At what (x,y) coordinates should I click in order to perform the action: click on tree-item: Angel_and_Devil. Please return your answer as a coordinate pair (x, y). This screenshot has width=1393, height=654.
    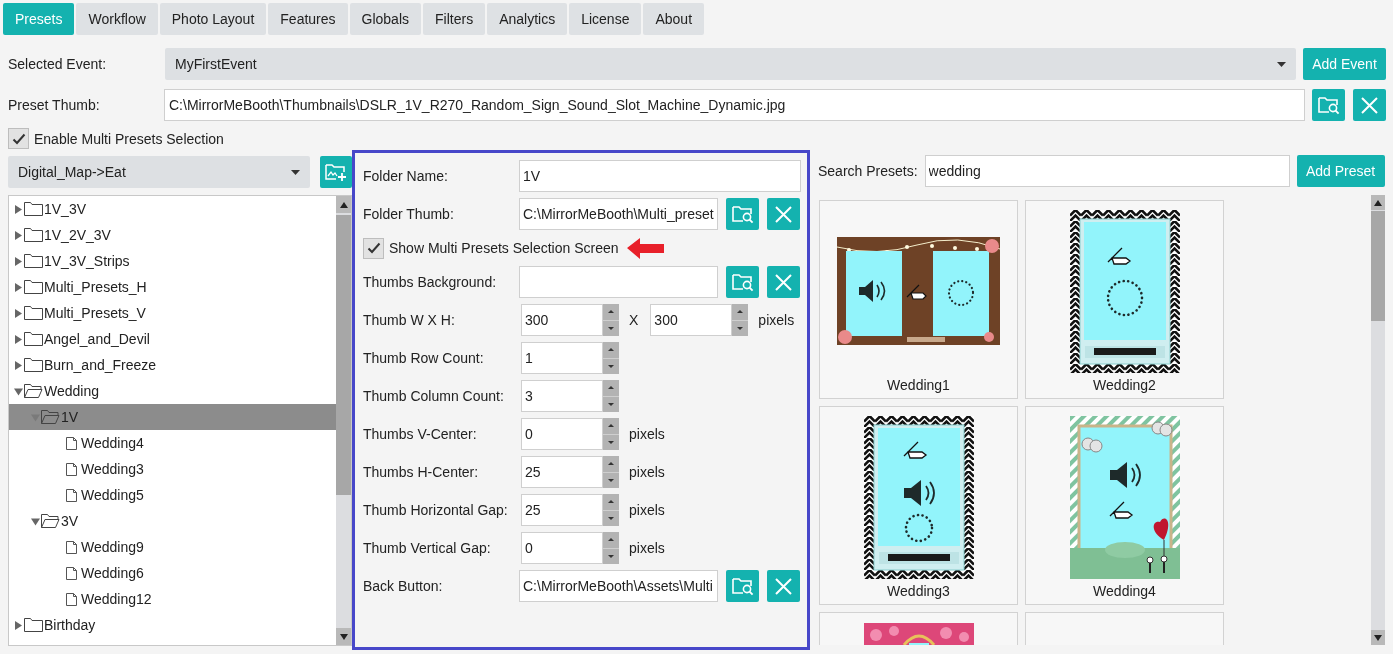
    Looking at the image, I should click on (172, 339).